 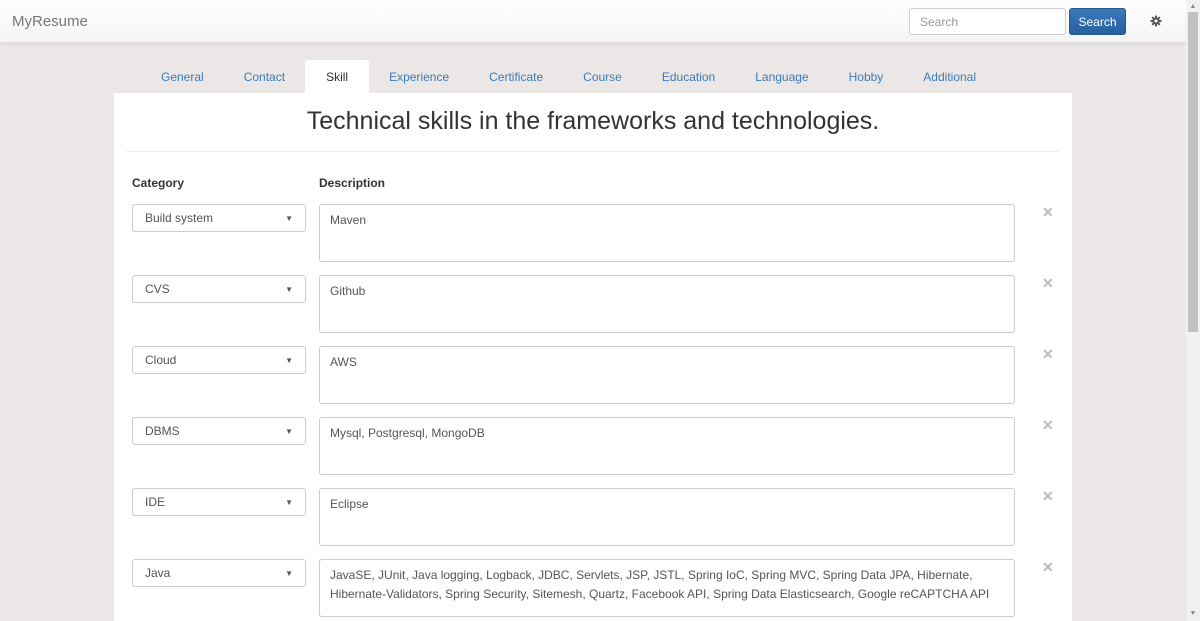 What do you see at coordinates (593, 21) in the screenshot?
I see `navbar: MyResume Search` at bounding box center [593, 21].